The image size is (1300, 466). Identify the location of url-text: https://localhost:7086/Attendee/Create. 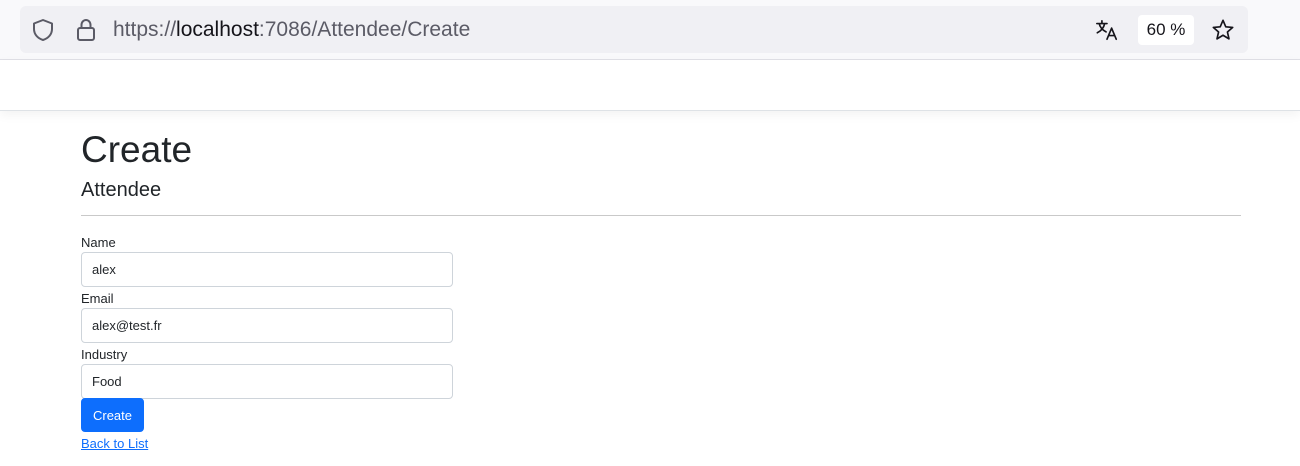
(291, 30).